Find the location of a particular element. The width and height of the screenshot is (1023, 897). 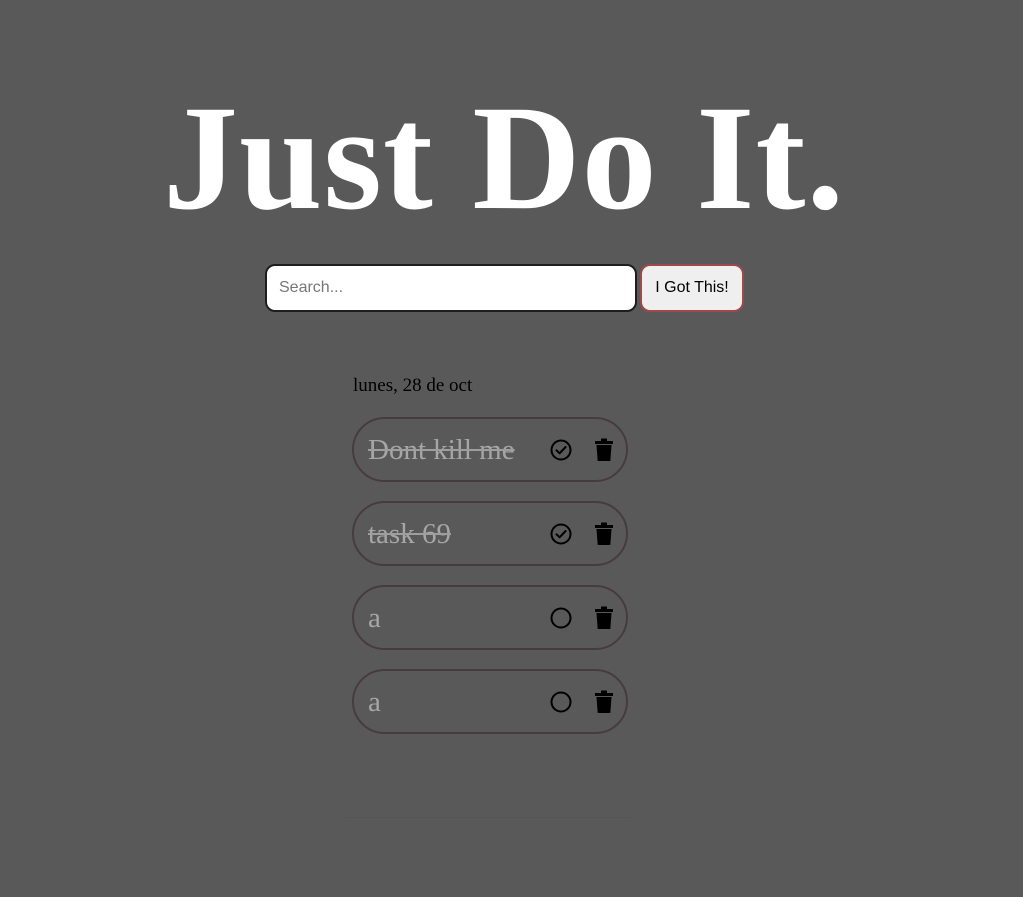

search-bar: I Got This! is located at coordinates (504, 288).